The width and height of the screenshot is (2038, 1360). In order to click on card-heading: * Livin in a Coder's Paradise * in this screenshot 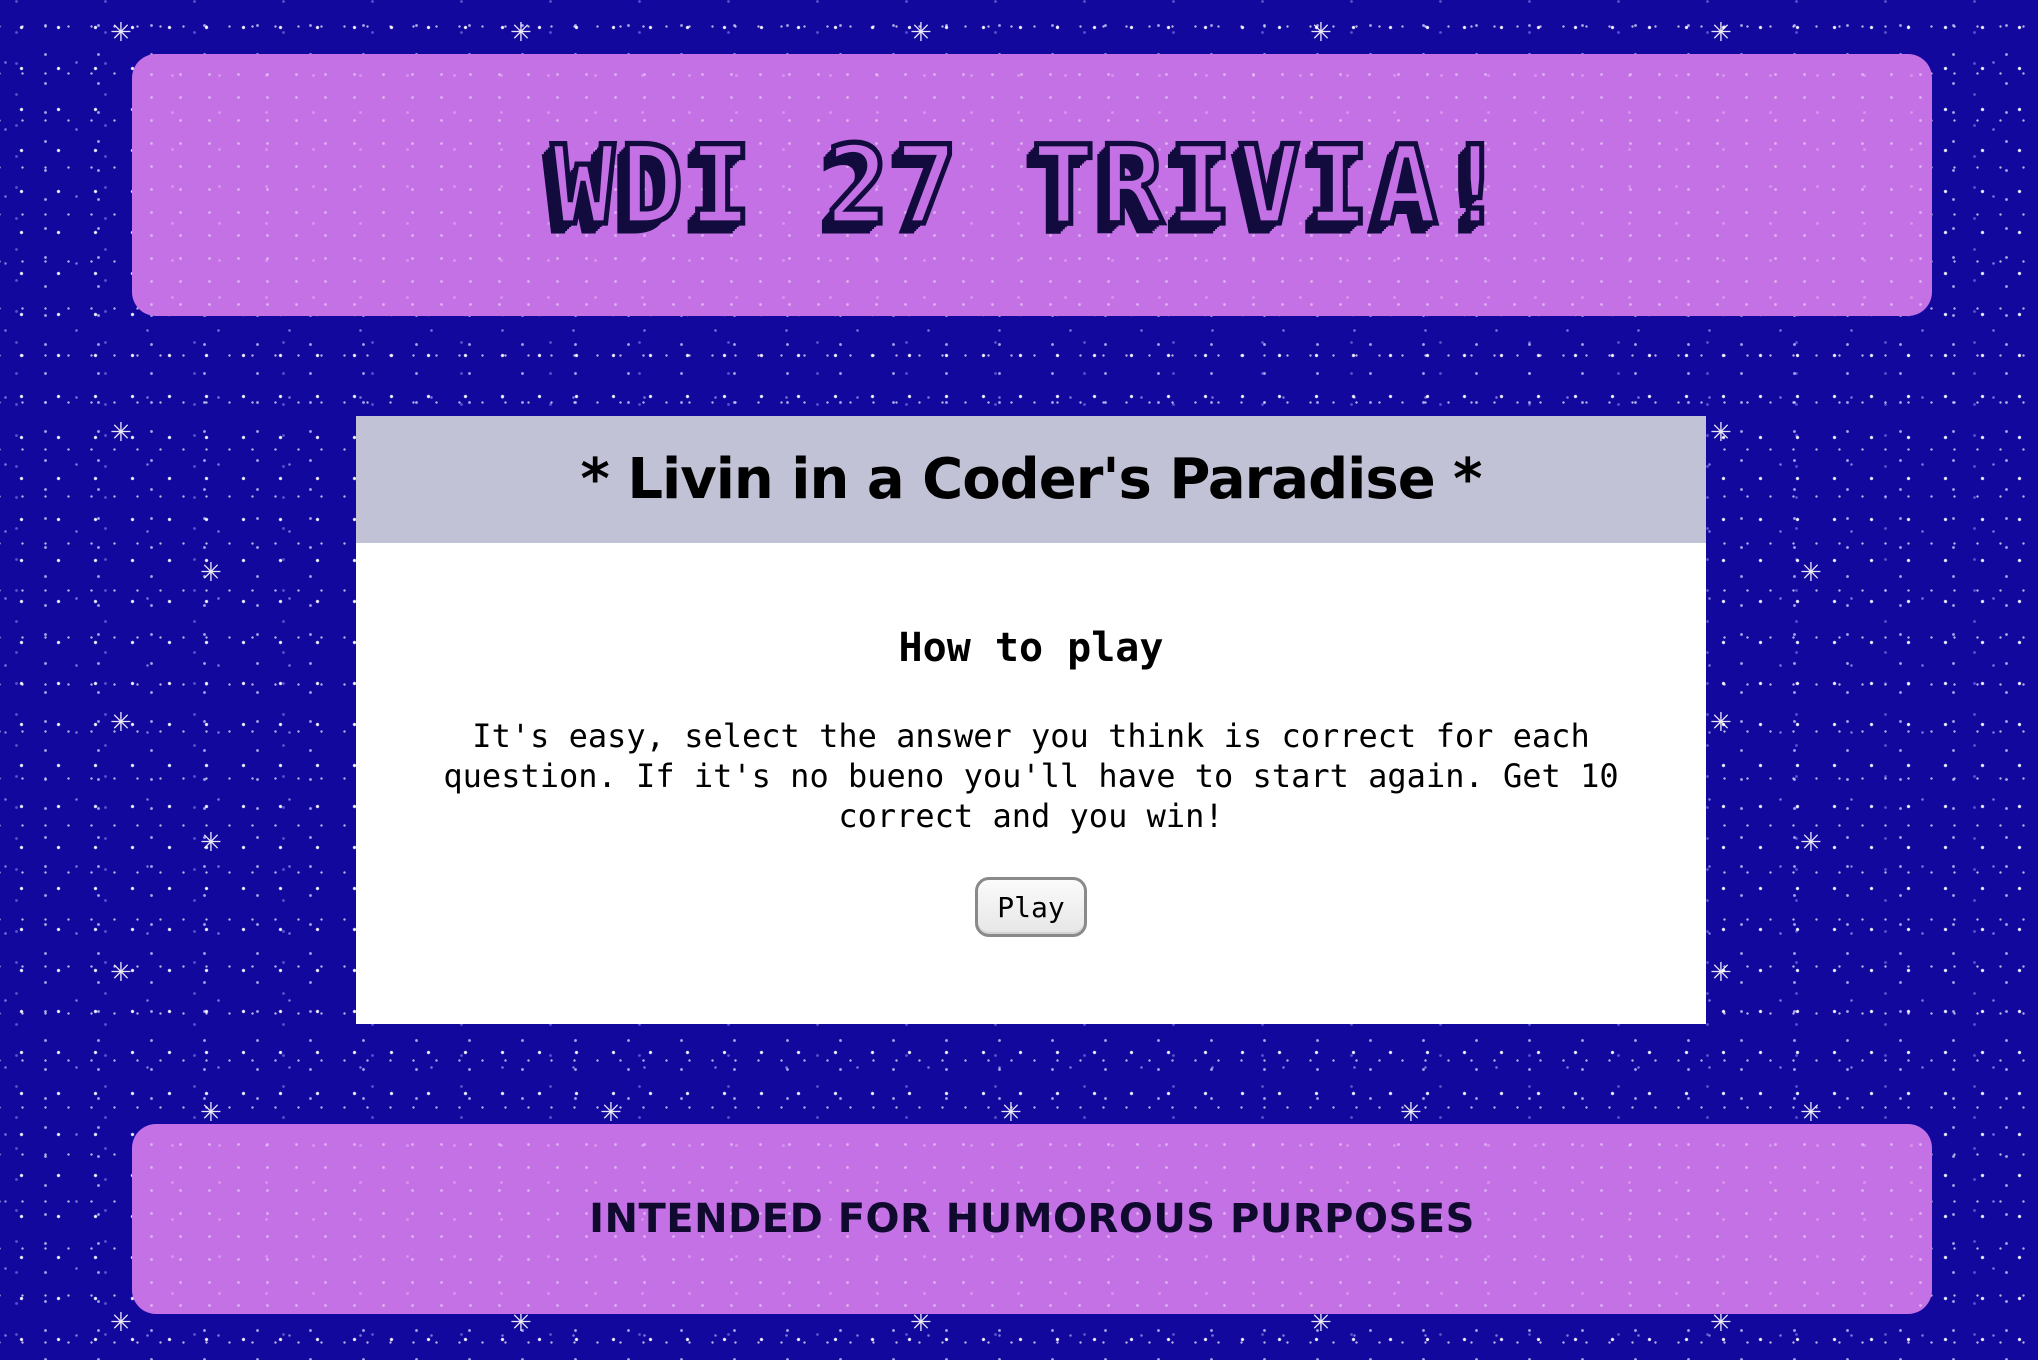, I will do `click(1031, 479)`.